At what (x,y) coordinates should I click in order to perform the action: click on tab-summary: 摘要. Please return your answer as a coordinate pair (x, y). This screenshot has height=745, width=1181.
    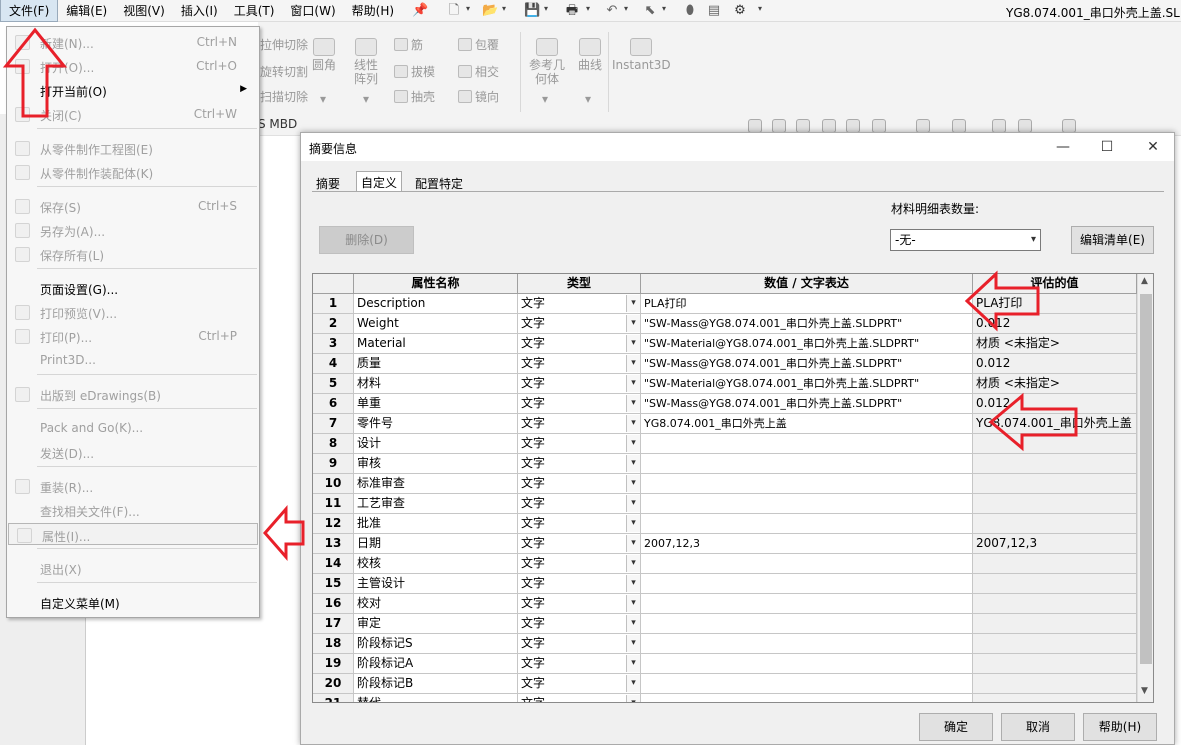
    Looking at the image, I should click on (328, 182).